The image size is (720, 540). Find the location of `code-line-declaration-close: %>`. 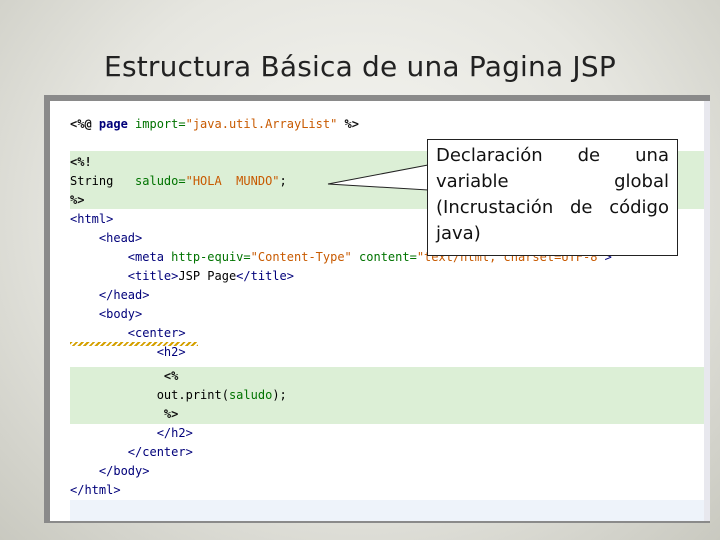

code-line-declaration-close: %> is located at coordinates (77, 200).